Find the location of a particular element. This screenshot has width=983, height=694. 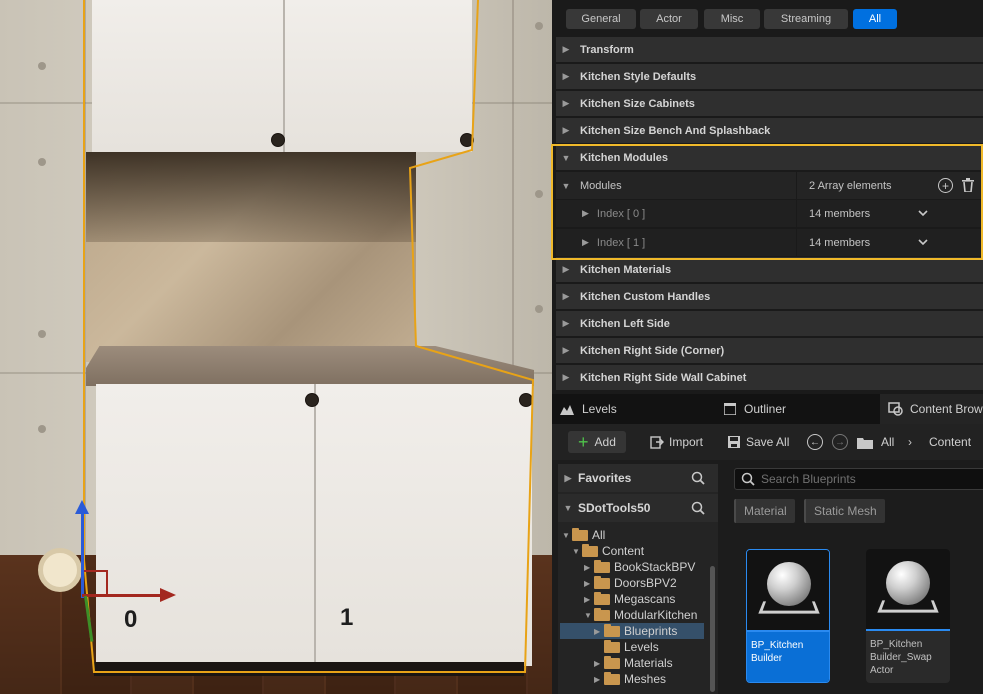

add-button: + Add is located at coordinates (597, 442).